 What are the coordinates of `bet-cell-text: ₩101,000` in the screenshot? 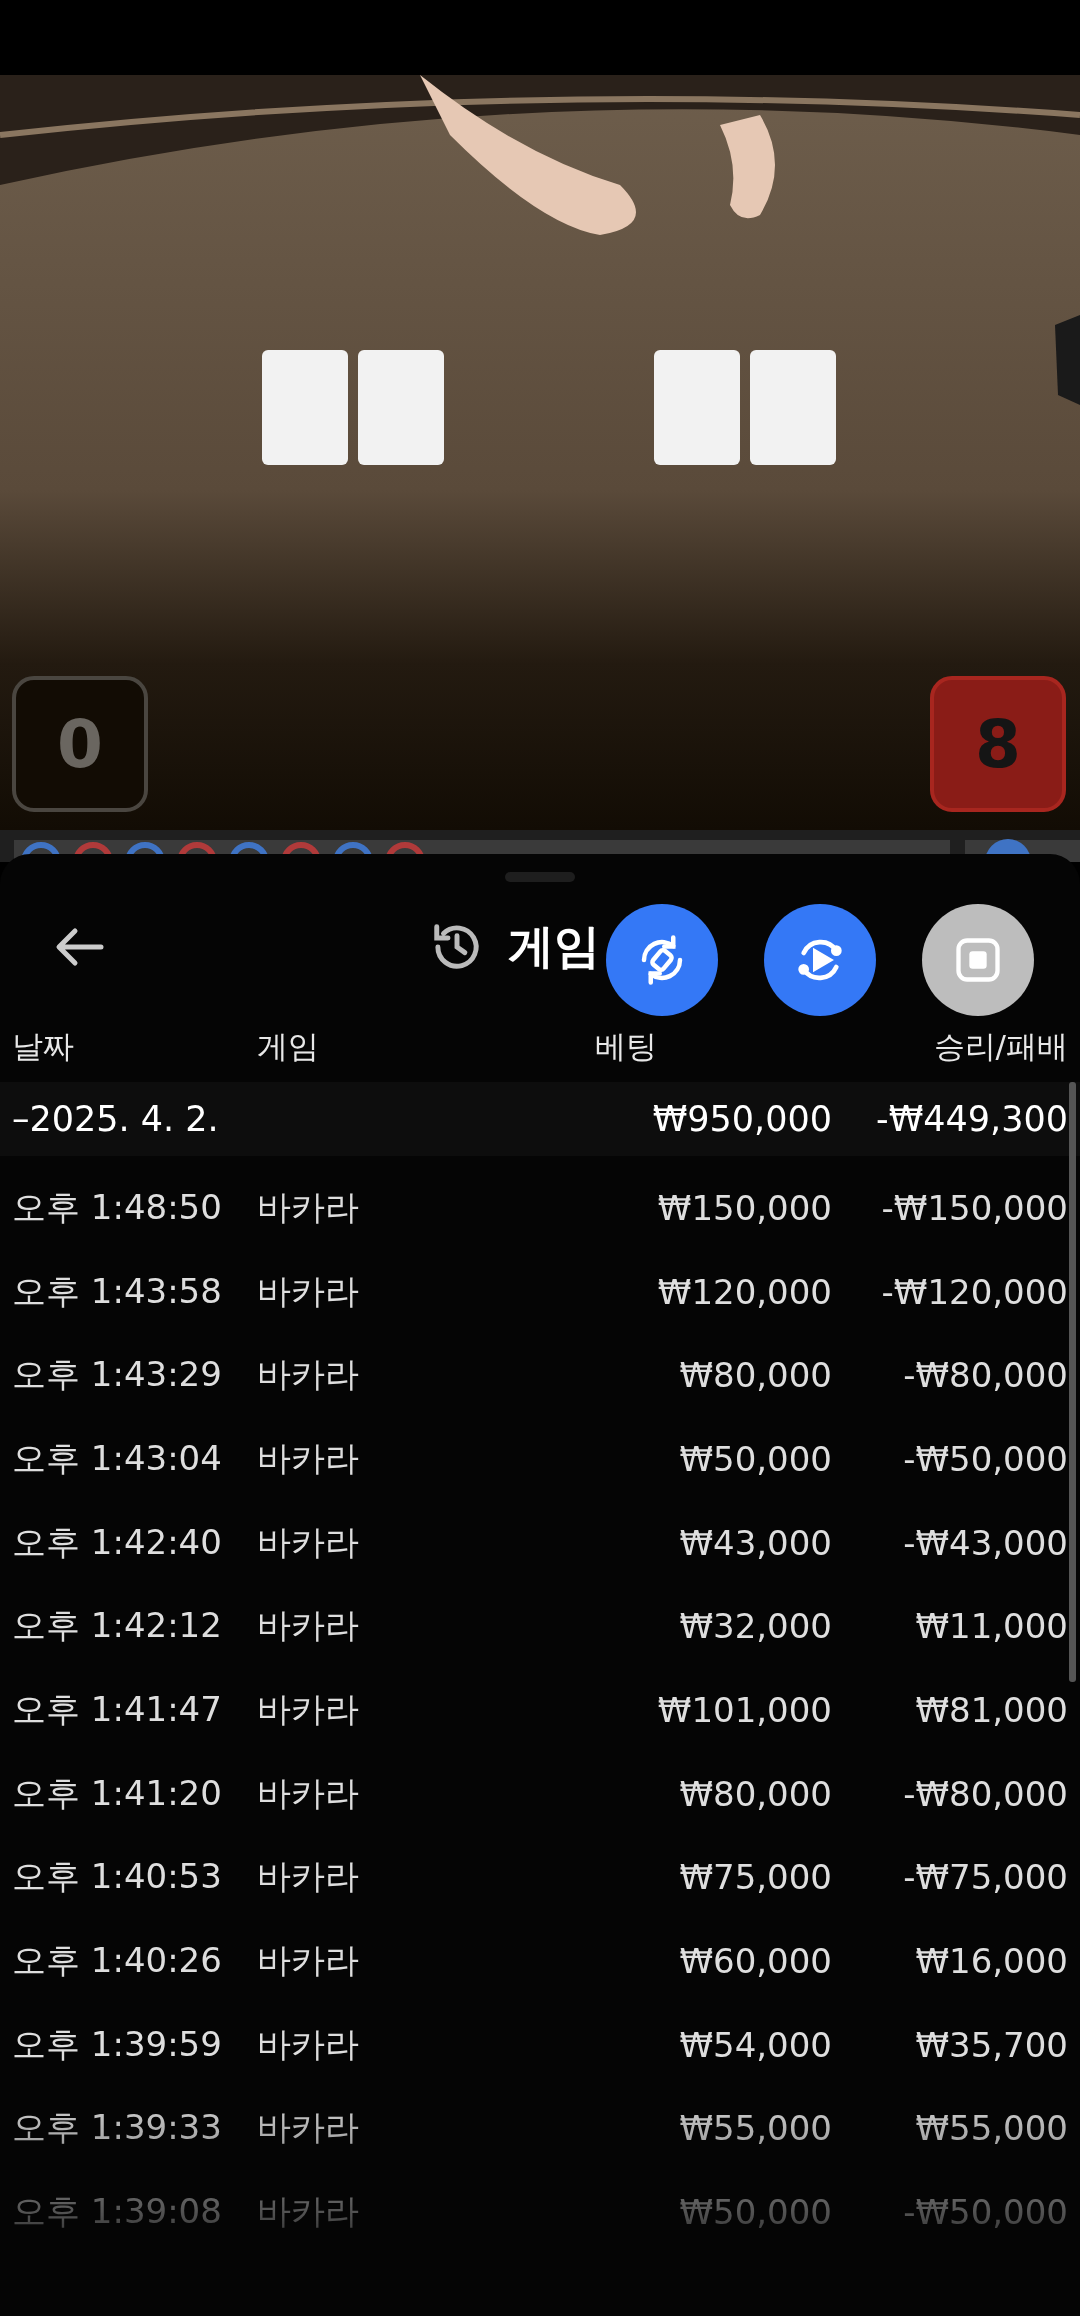 It's located at (744, 1709).